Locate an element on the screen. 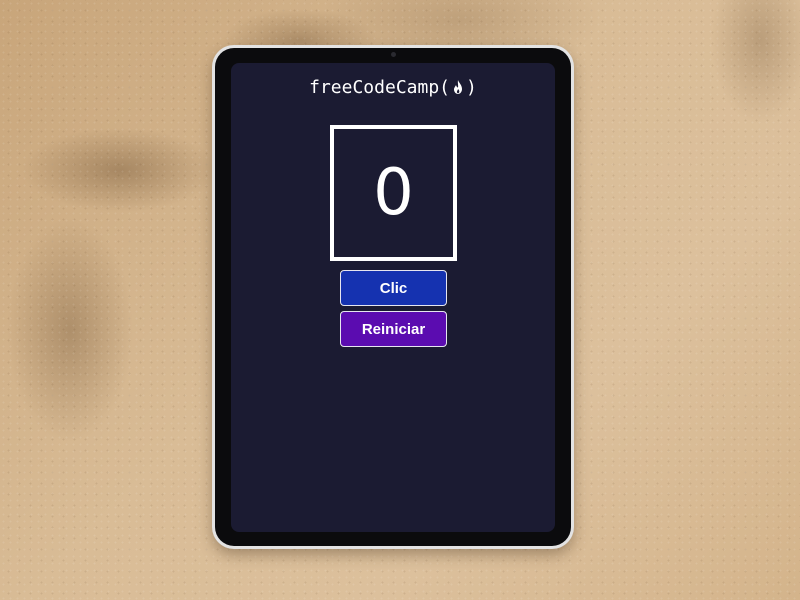 The height and width of the screenshot is (600, 800). brand-logo: freeCodeCamp( ) is located at coordinates (393, 87).